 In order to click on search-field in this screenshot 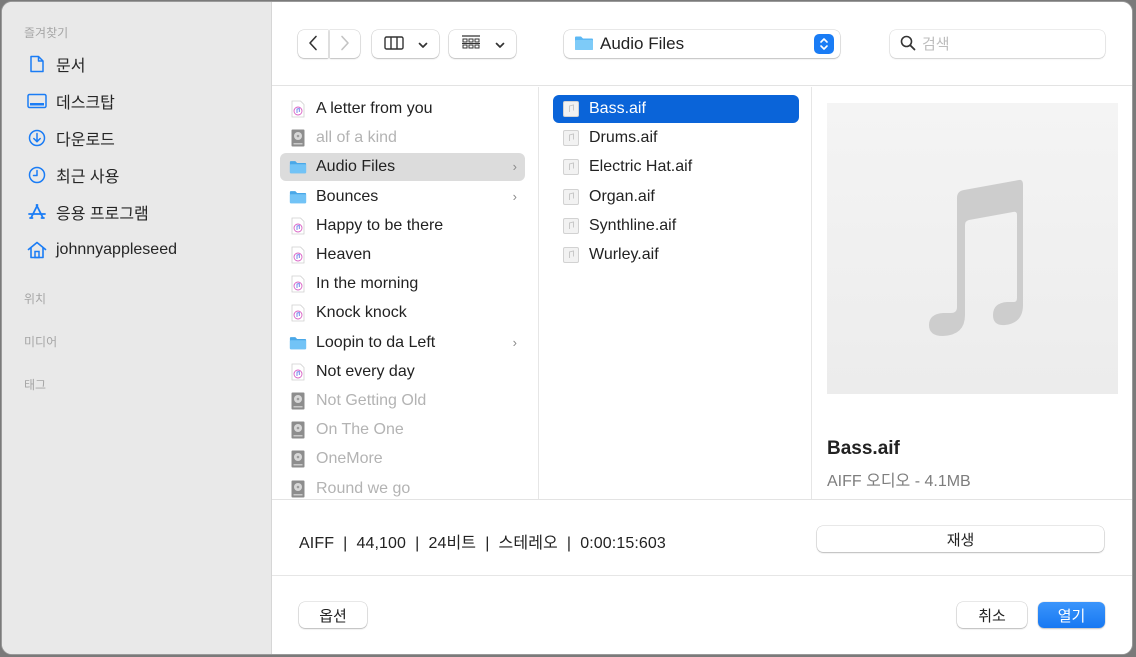, I will do `click(997, 44)`.